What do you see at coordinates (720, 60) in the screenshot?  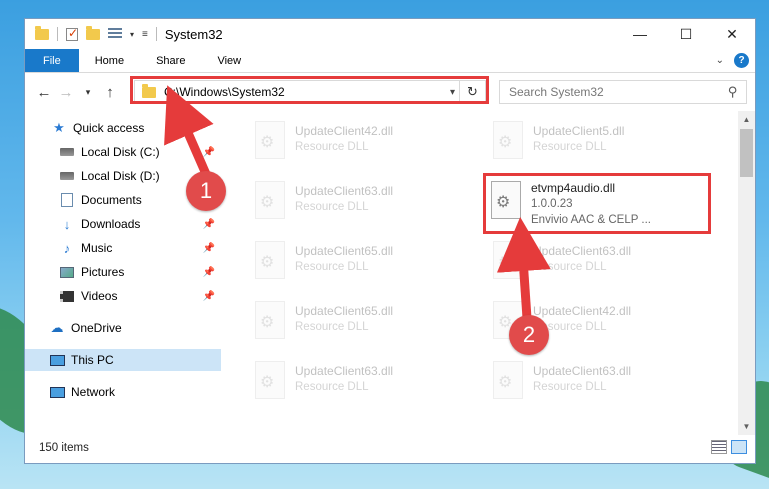 I see `expand-ribbon-icon: ⌄` at bounding box center [720, 60].